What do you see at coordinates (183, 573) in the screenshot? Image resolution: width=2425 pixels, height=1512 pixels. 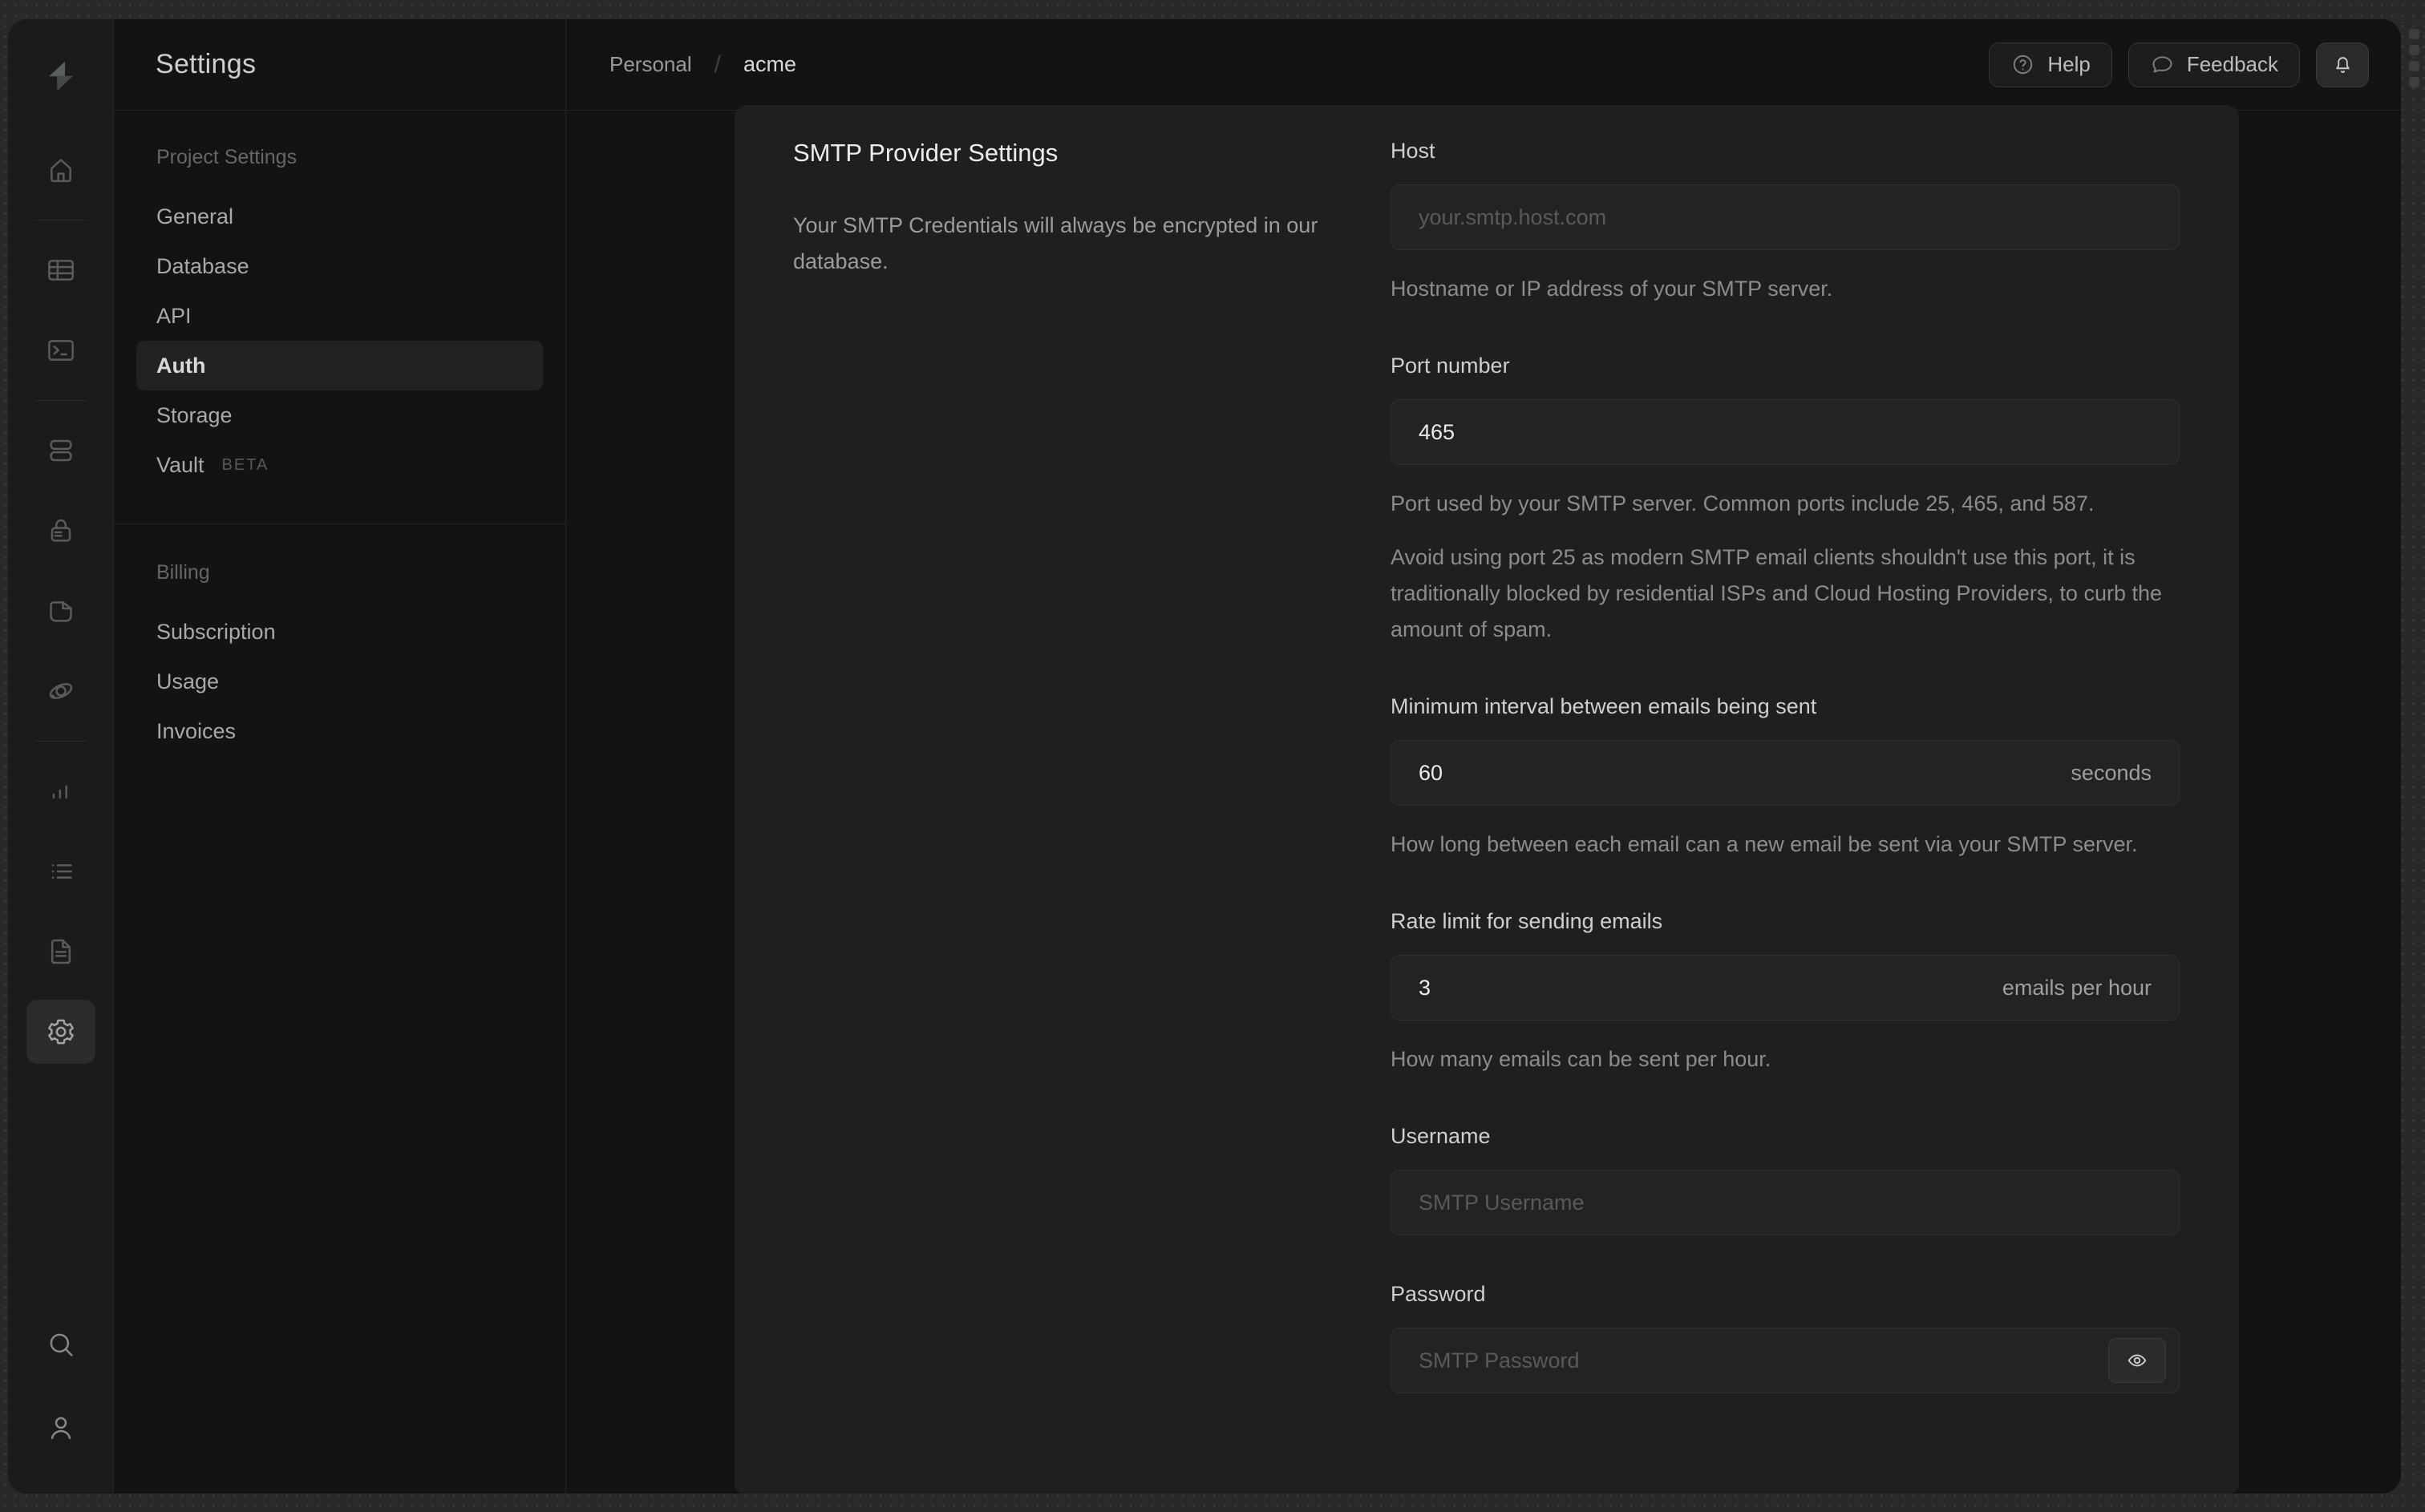 I see `sidebar-section-heading: Billing` at bounding box center [183, 573].